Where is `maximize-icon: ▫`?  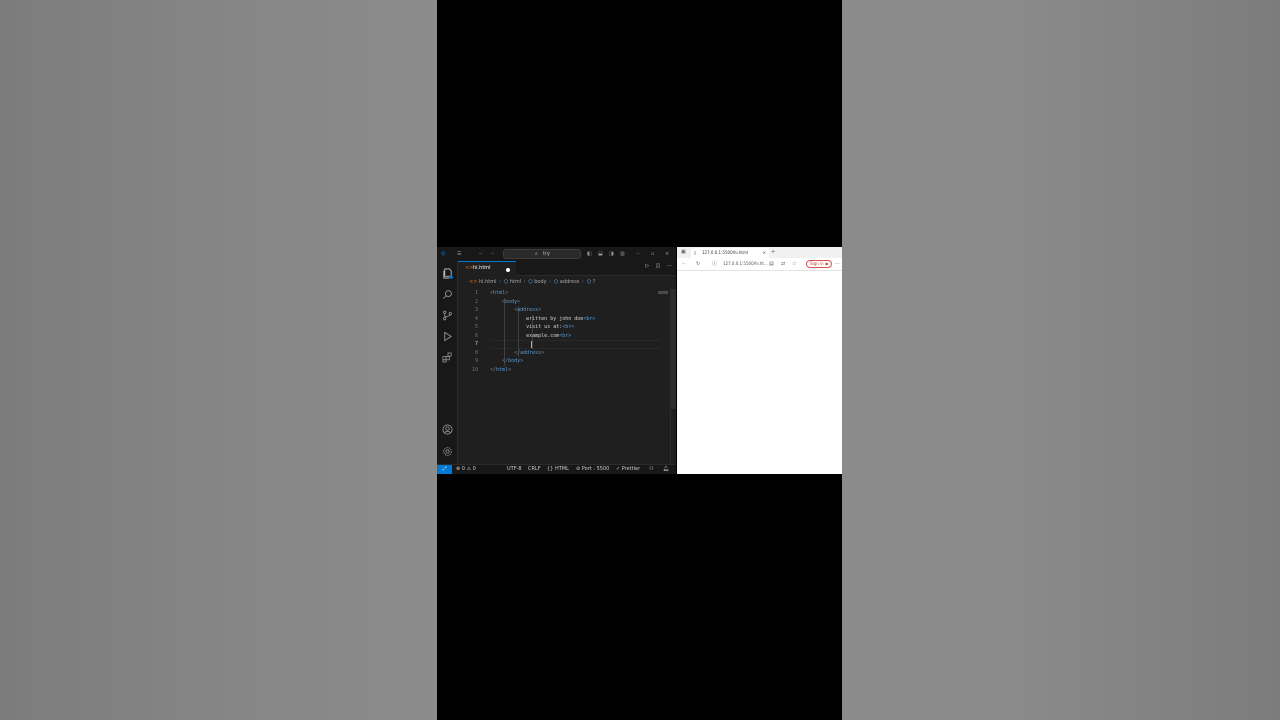 maximize-icon: ▫ is located at coordinates (652, 254).